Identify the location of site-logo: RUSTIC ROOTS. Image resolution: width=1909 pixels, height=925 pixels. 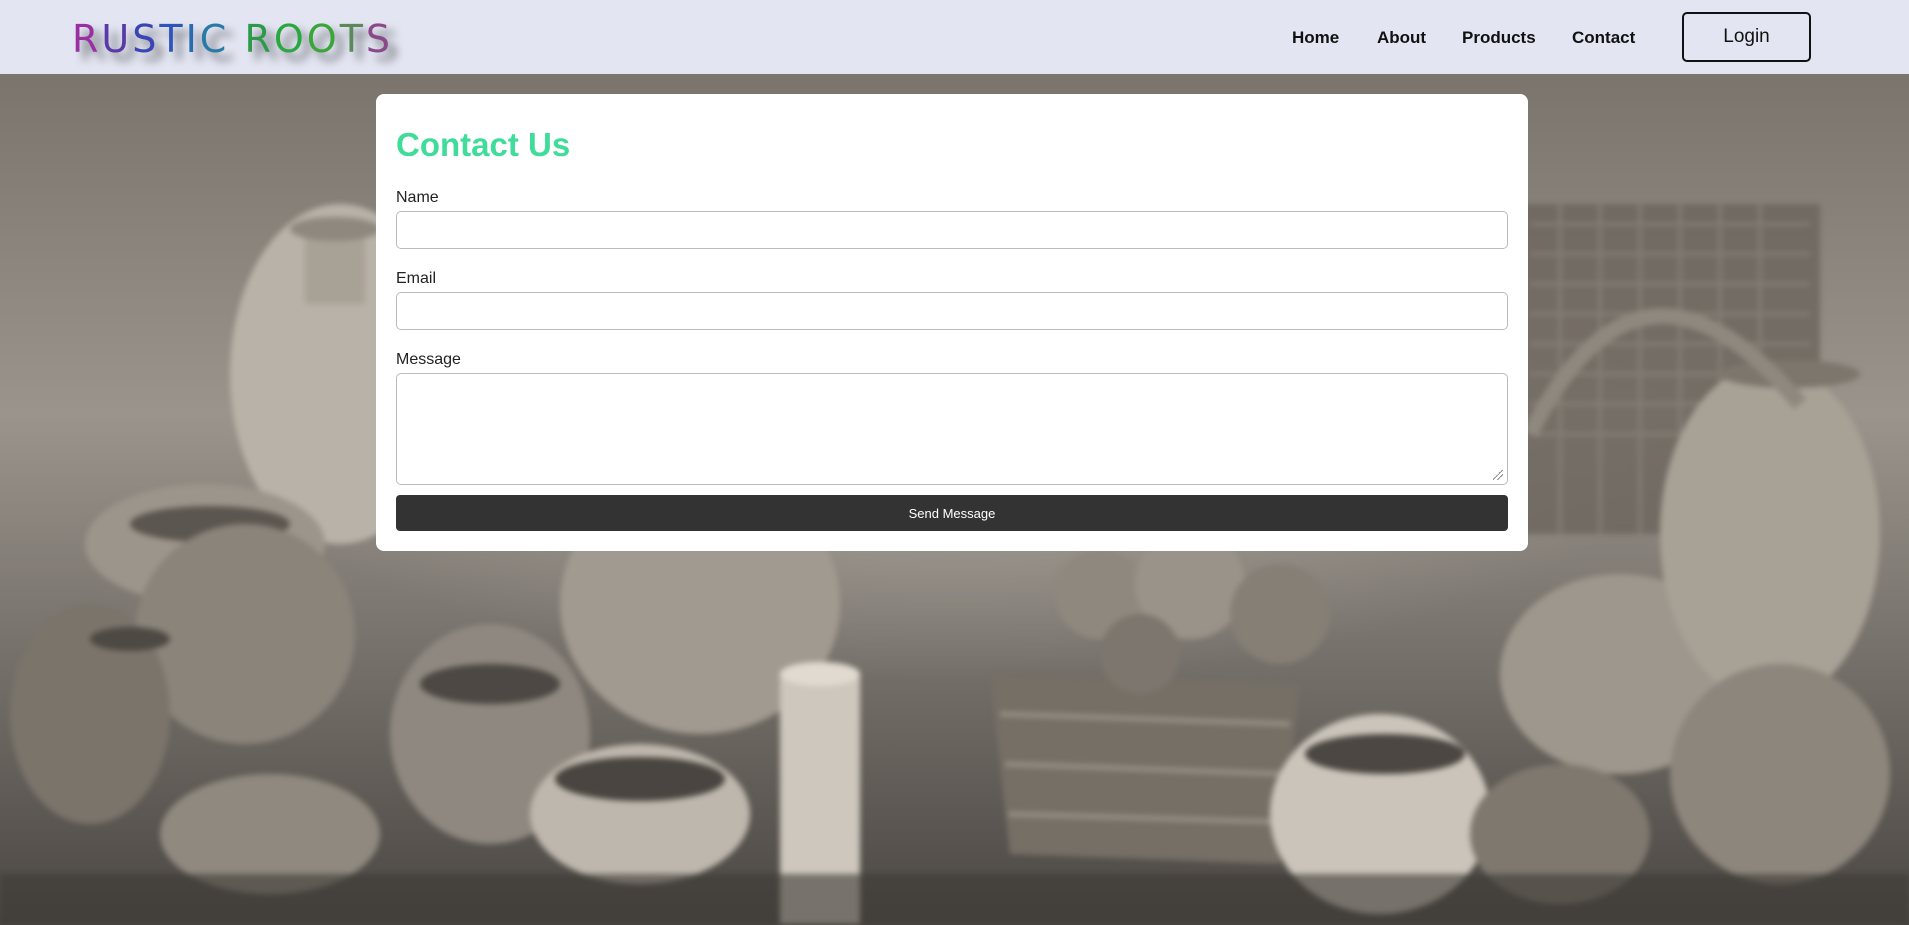
(232, 39).